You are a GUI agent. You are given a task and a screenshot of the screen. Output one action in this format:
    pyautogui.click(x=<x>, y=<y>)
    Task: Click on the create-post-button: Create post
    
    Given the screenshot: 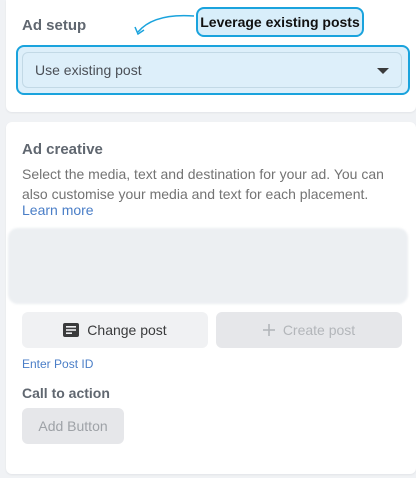 What is the action you would take?
    pyautogui.click(x=309, y=330)
    